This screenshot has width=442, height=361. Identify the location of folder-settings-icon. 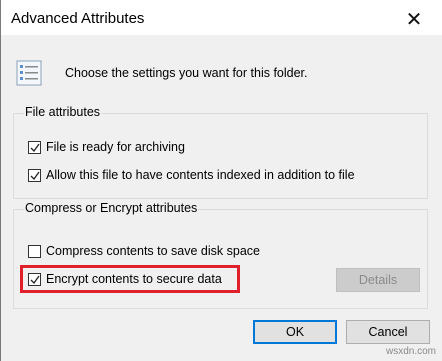
(29, 73).